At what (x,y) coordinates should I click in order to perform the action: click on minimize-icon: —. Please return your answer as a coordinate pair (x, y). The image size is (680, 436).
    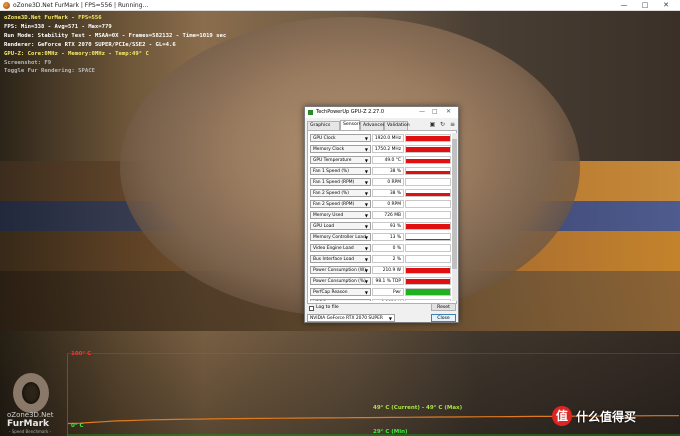
    Looking at the image, I should click on (624, 5).